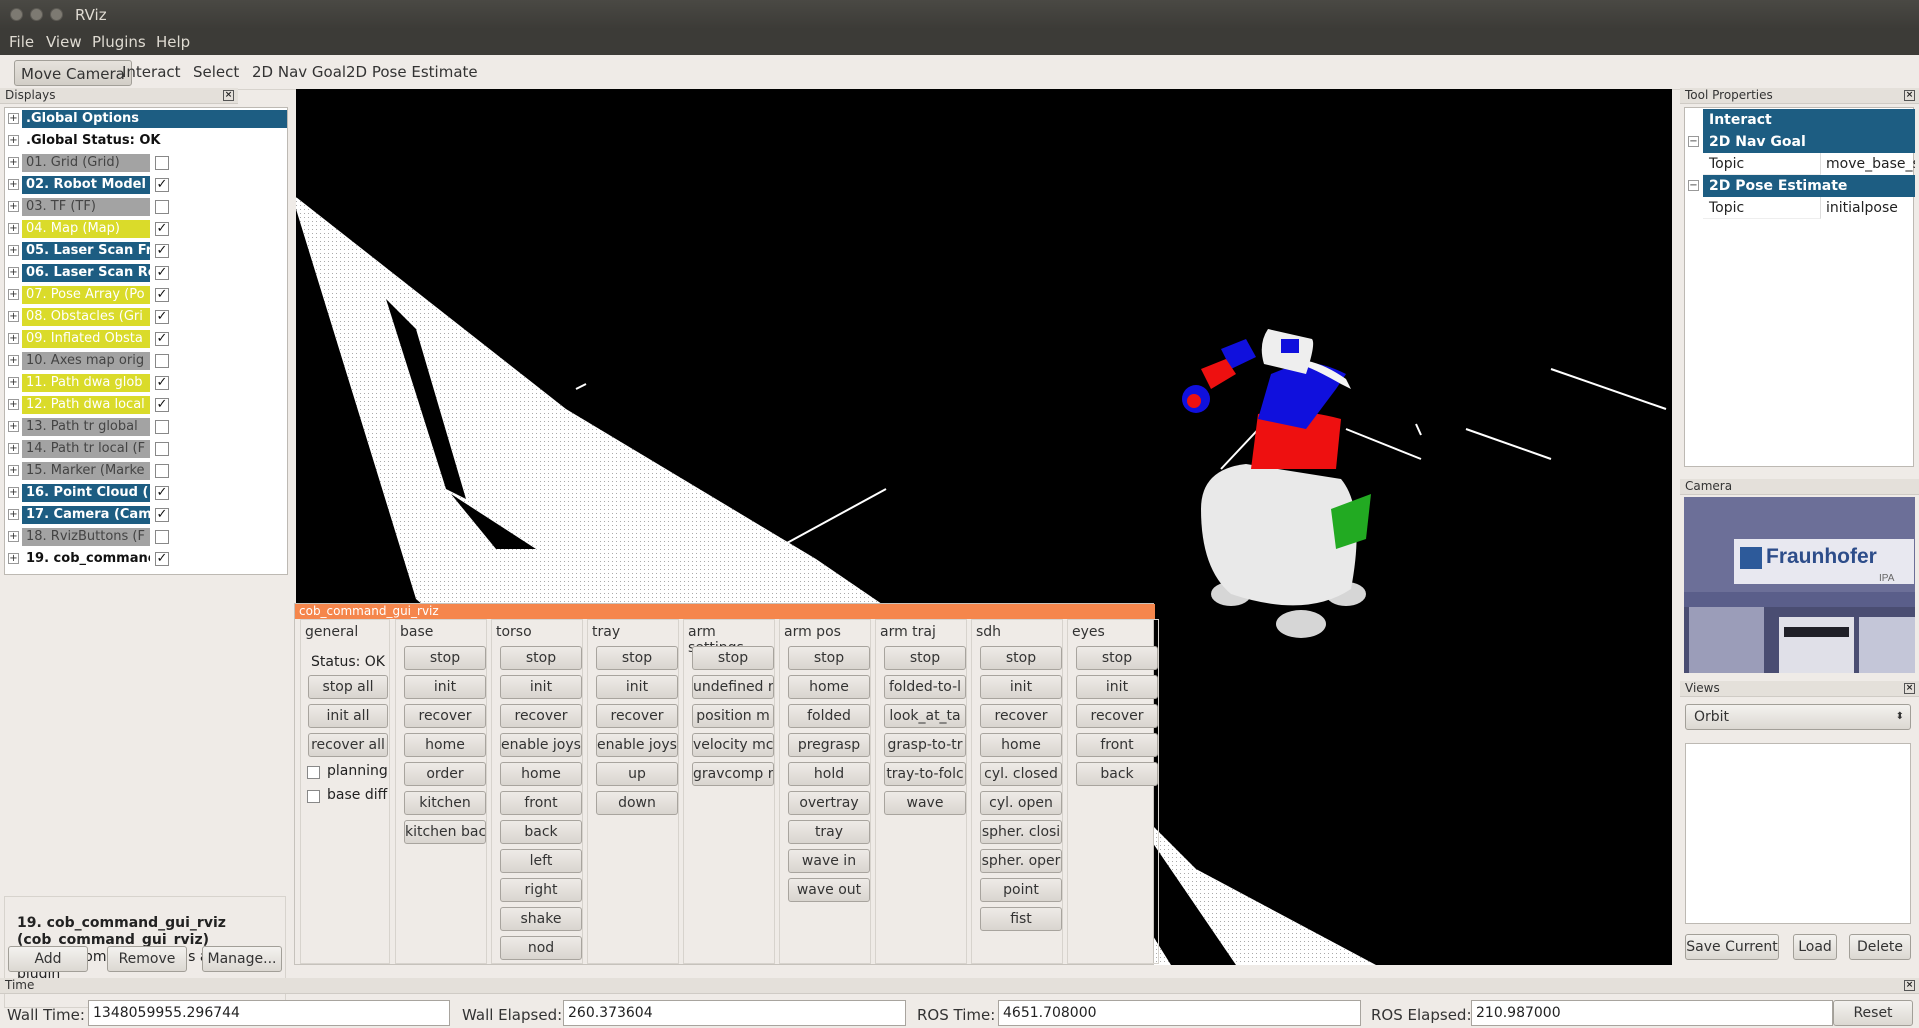 The width and height of the screenshot is (1919, 1028). I want to click on torso-init-button: init, so click(541, 687).